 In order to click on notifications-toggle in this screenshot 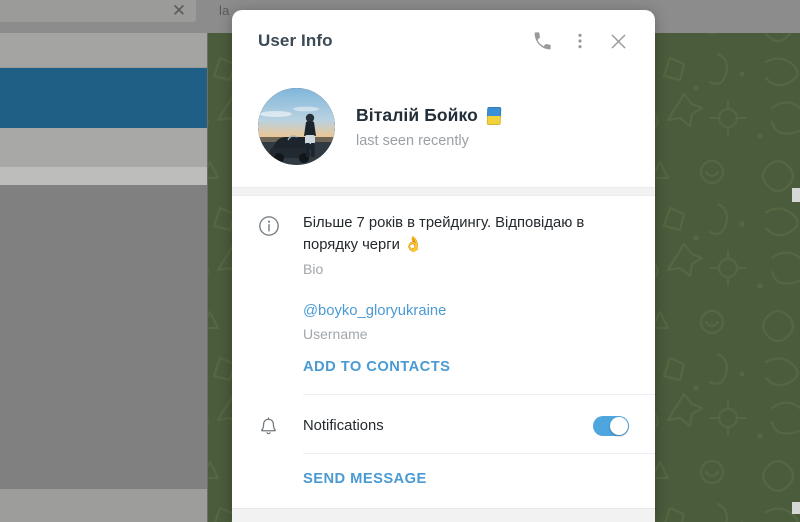, I will do `click(611, 426)`.